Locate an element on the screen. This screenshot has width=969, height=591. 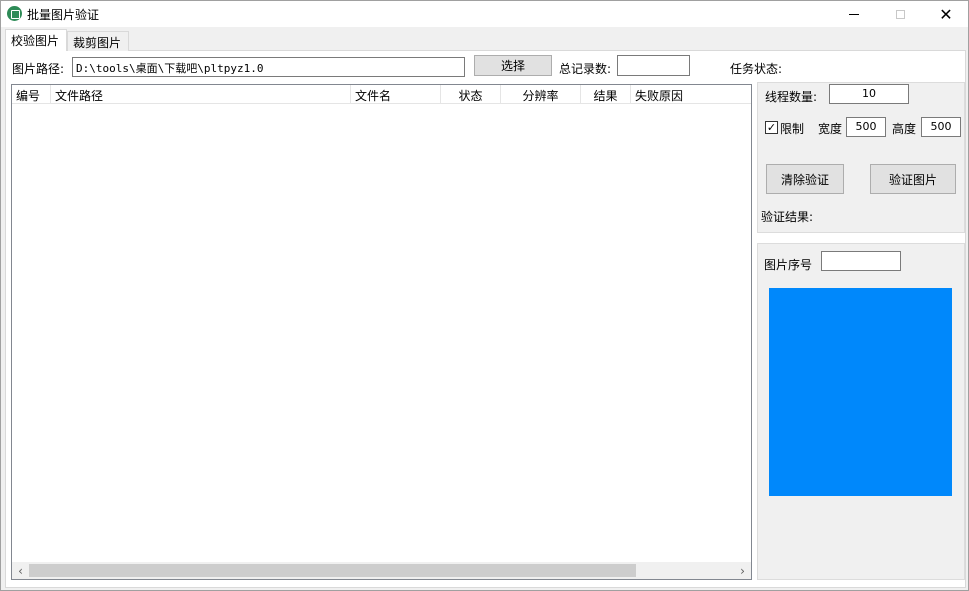
close-icon: ✕ is located at coordinates (946, 14).